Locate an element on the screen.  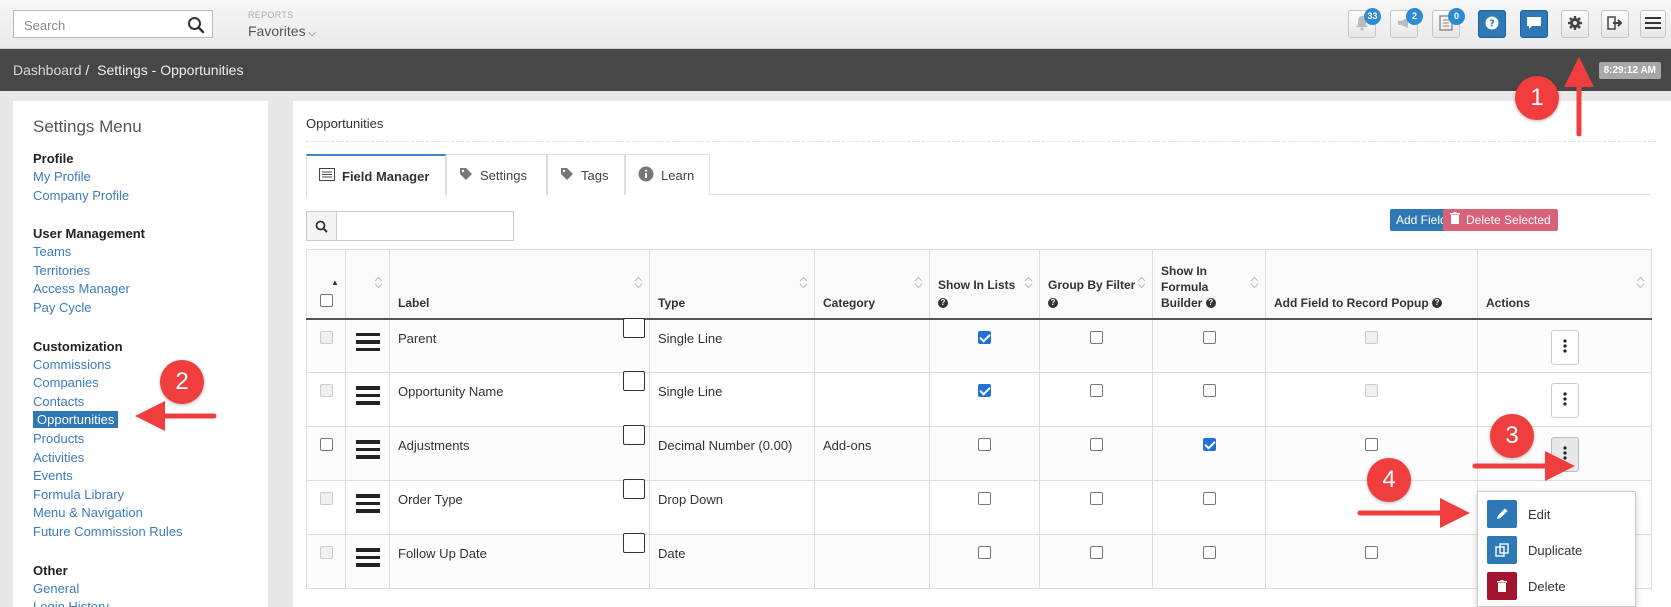
annotation-badge-4: 4 is located at coordinates (1389, 480).